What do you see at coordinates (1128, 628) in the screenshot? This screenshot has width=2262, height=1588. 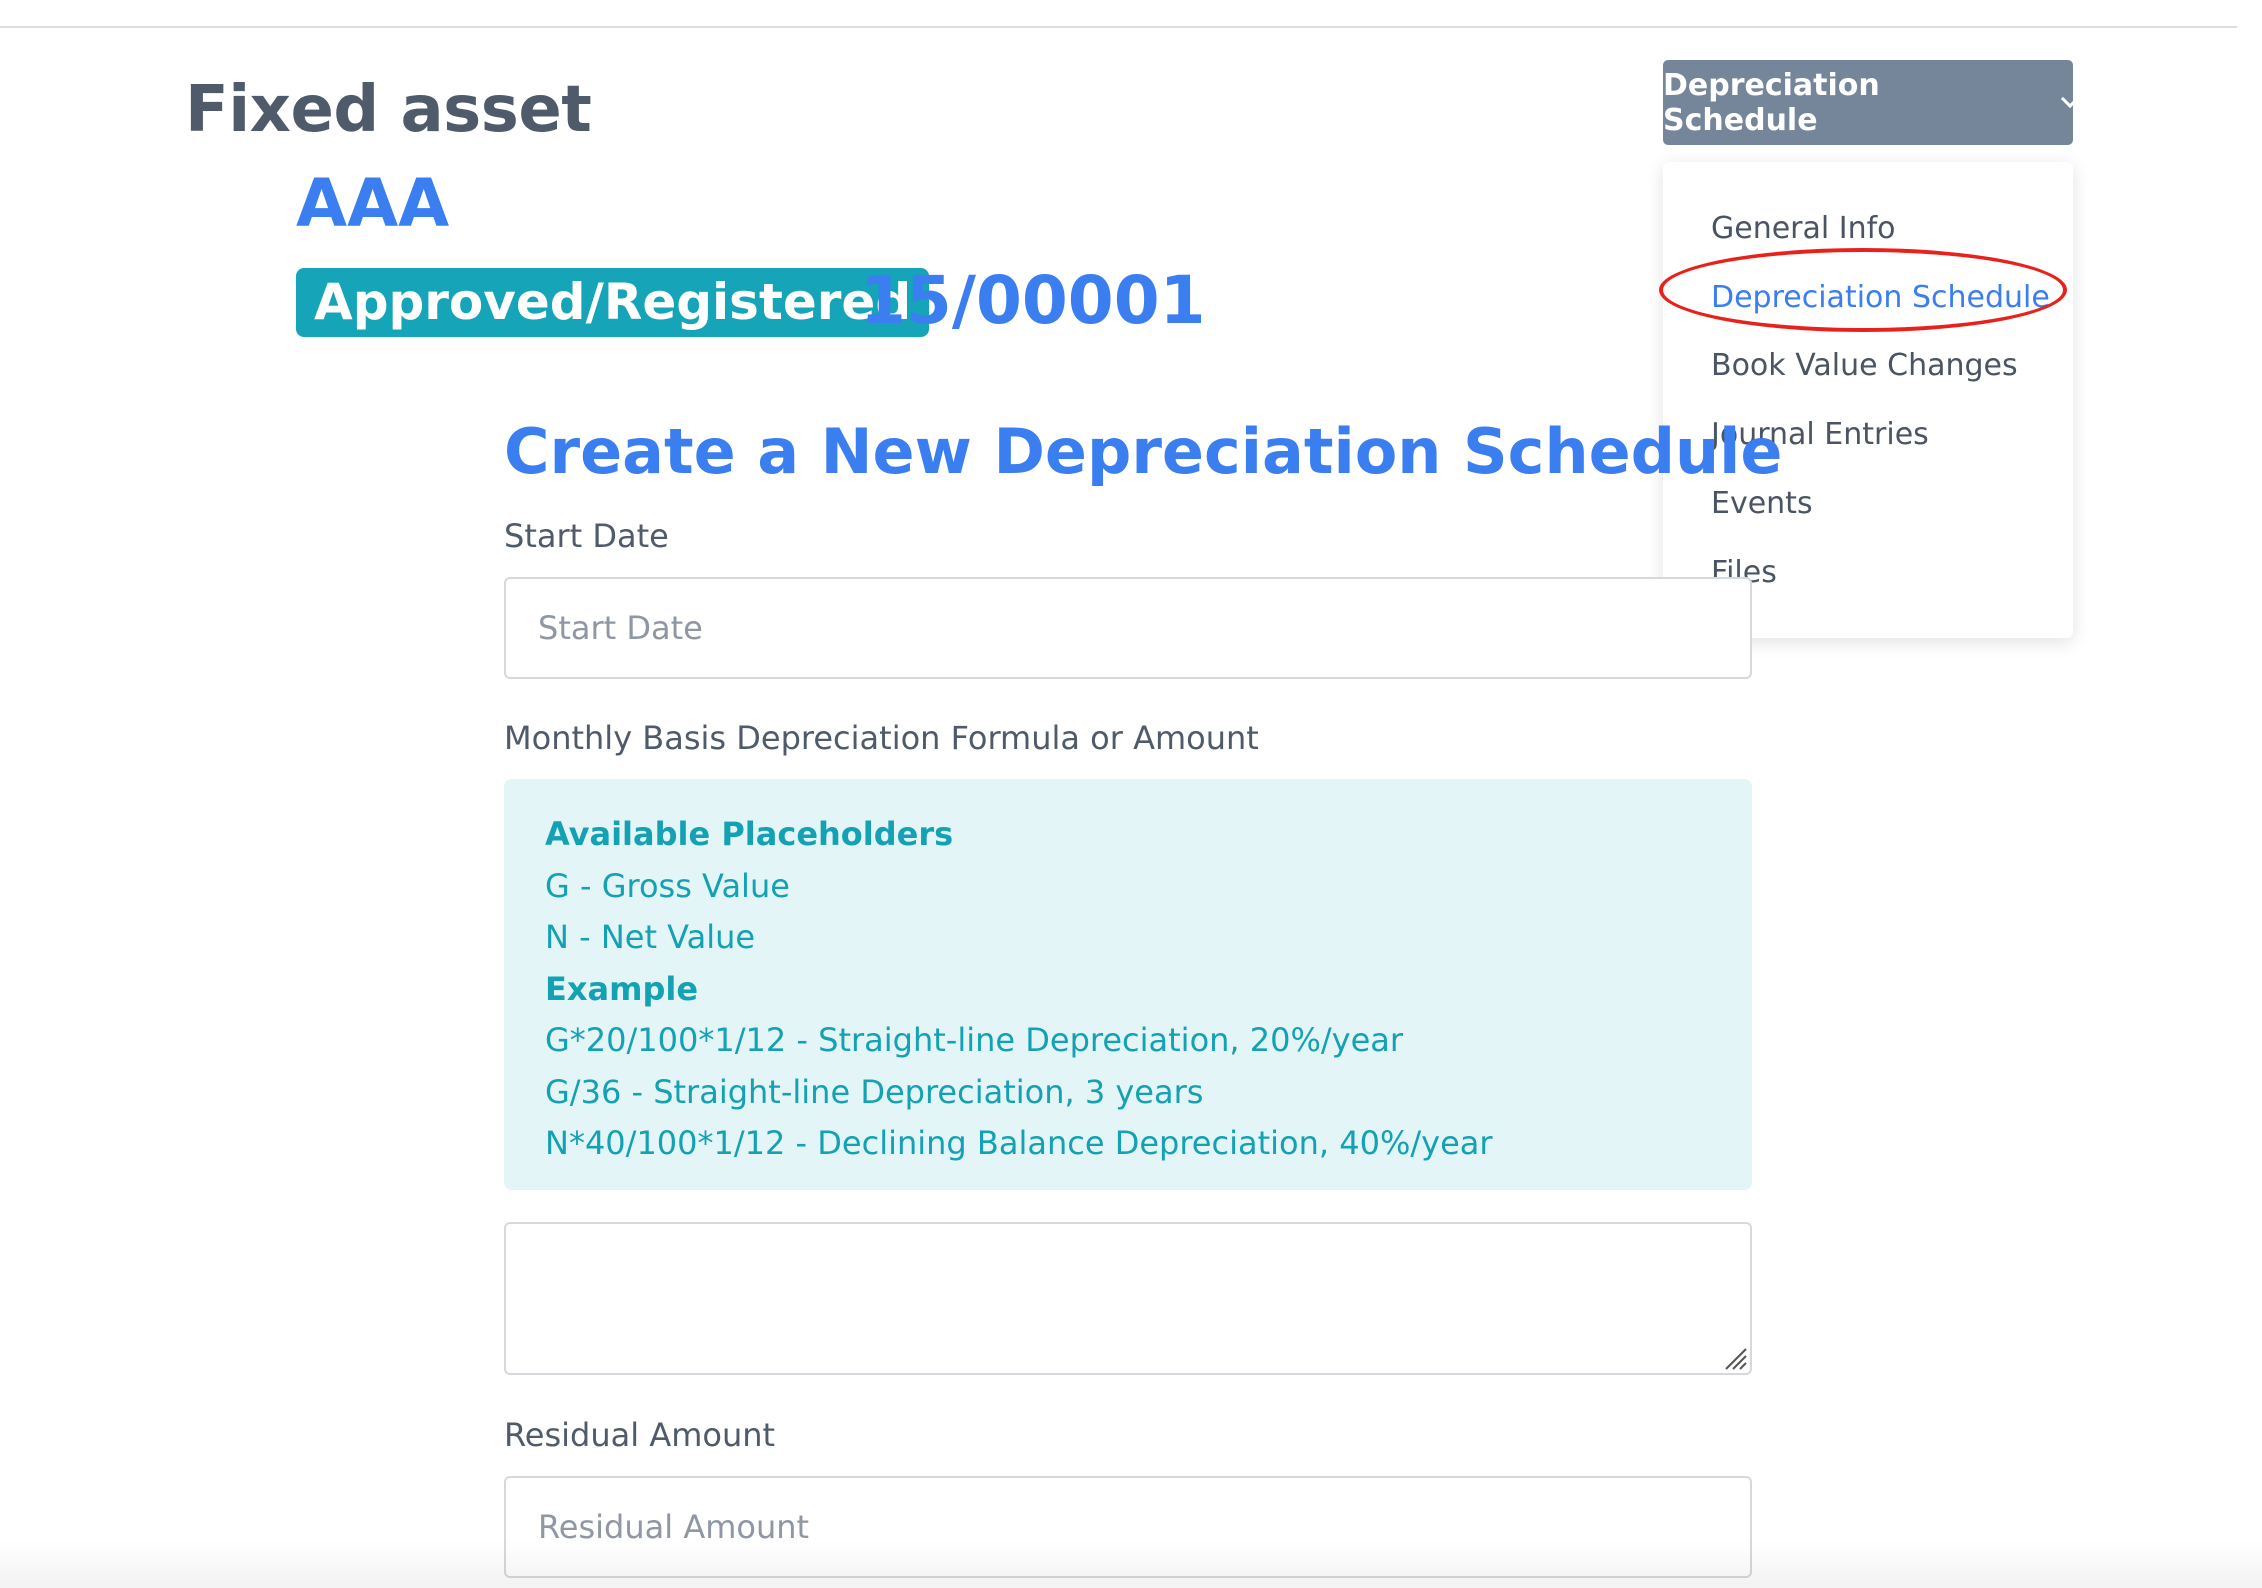 I see `start-date-input` at bounding box center [1128, 628].